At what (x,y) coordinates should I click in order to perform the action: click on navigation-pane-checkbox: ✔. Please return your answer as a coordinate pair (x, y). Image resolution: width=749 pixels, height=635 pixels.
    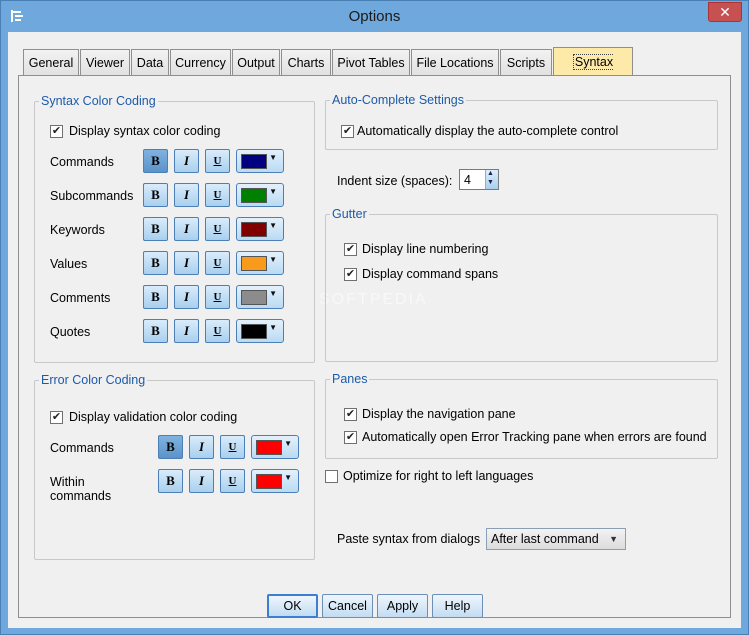
    Looking at the image, I should click on (350, 414).